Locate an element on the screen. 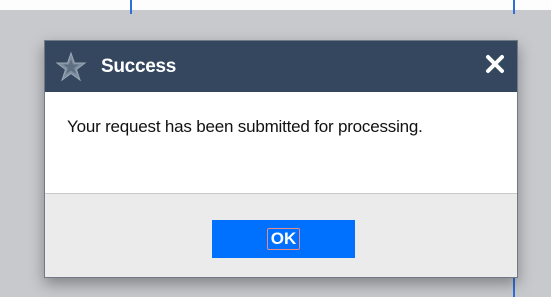 The width and height of the screenshot is (551, 297). dialog-title: Success is located at coordinates (139, 66).